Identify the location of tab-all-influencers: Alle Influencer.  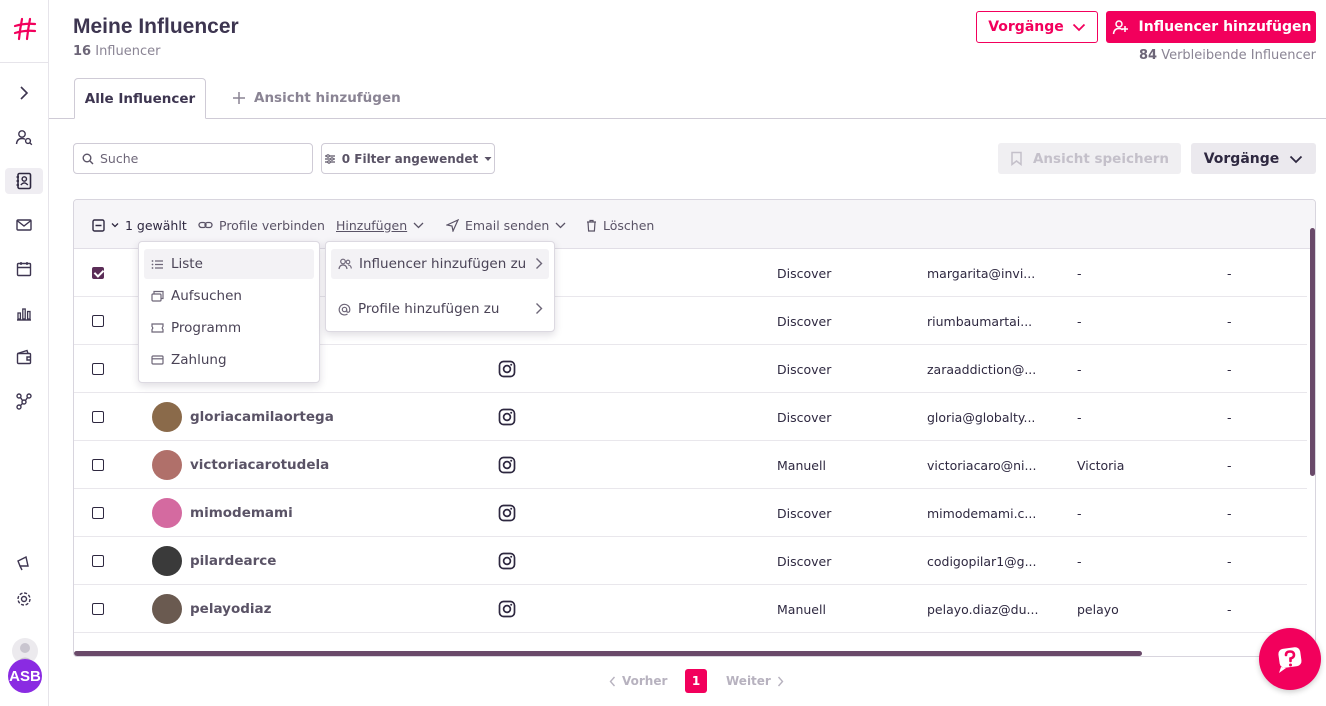
(140, 98).